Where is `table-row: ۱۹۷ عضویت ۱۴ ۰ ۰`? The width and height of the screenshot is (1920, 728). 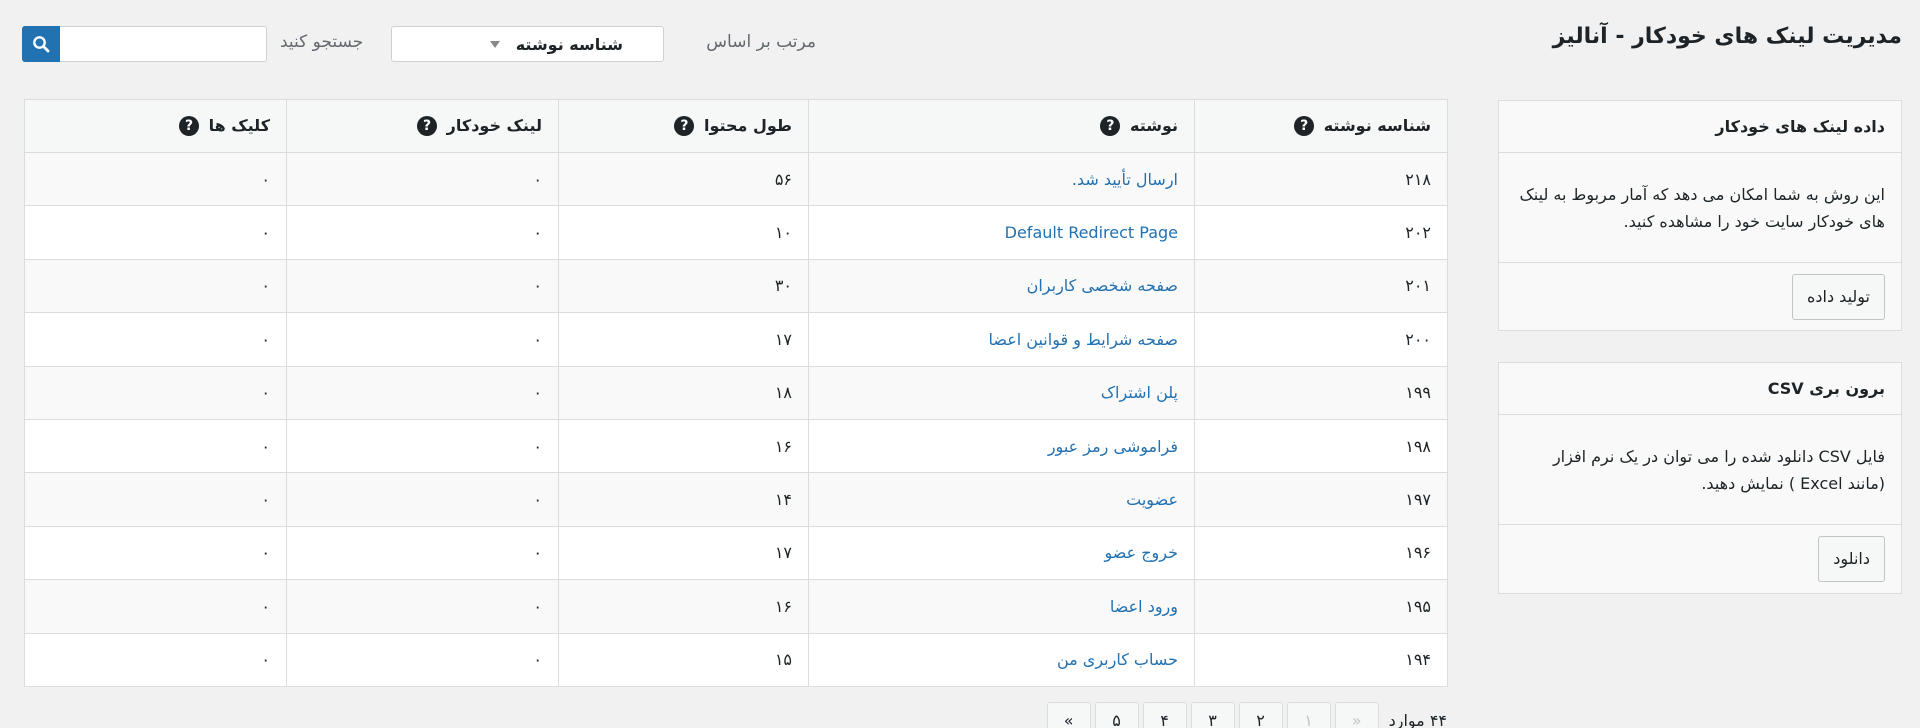
table-row: ۱۹۷ عضویت ۱۴ ۰ ۰ is located at coordinates (736, 499).